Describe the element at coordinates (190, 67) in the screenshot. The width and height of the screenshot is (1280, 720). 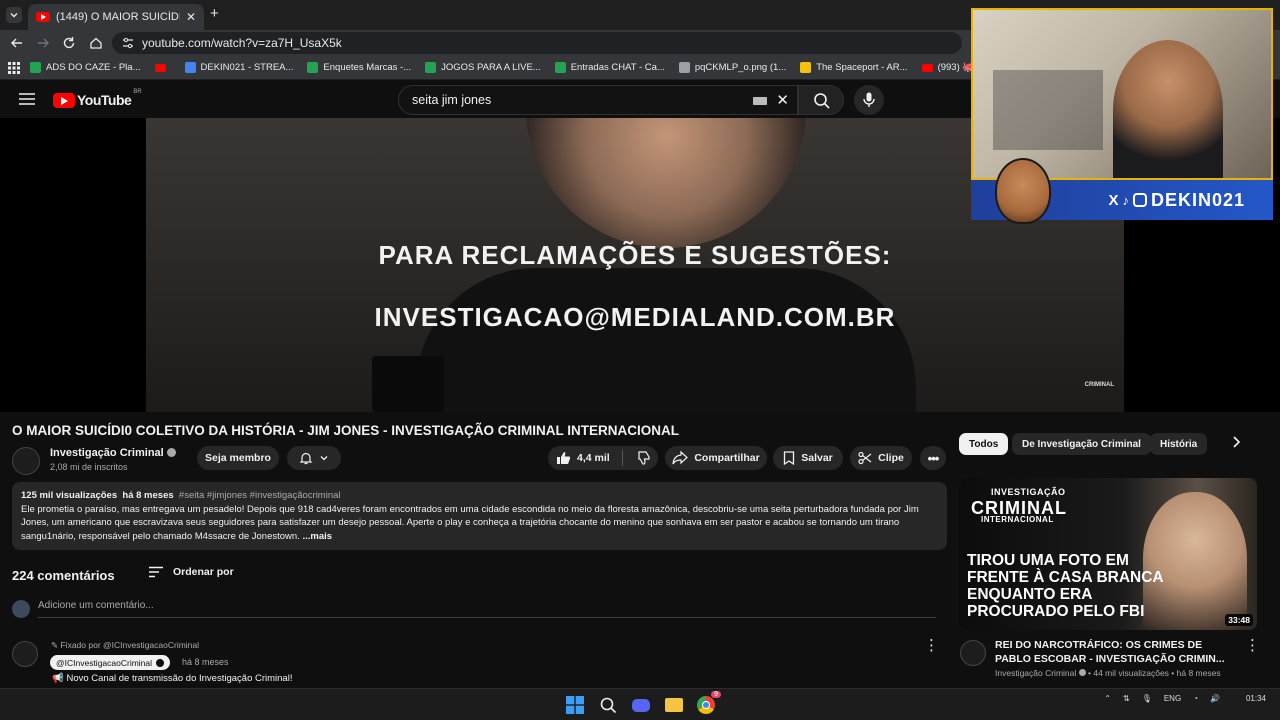
I see `drive-icon` at that location.